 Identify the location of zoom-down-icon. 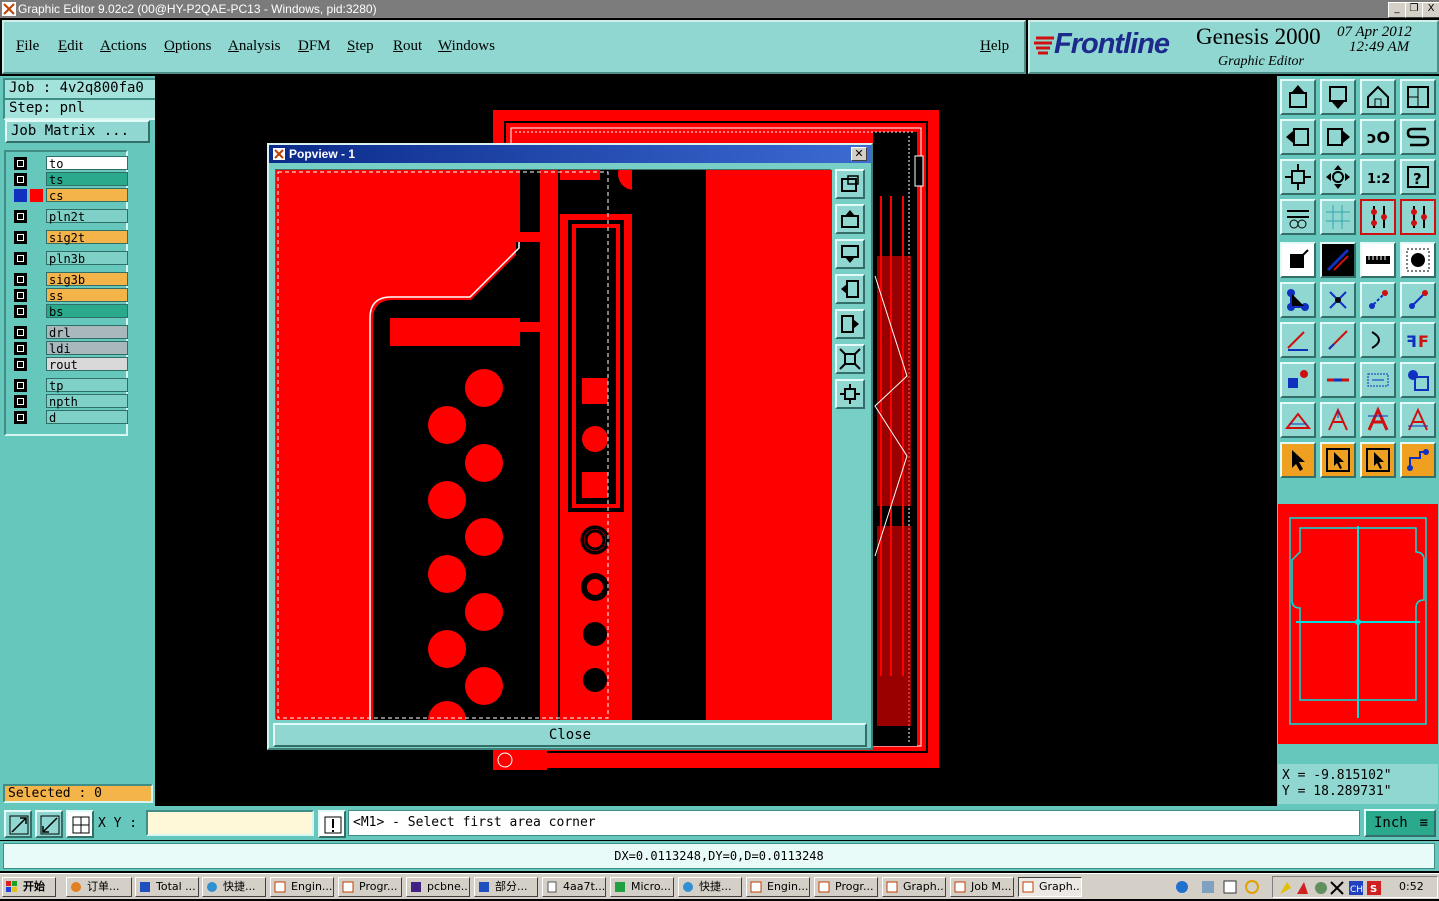
(1338, 97).